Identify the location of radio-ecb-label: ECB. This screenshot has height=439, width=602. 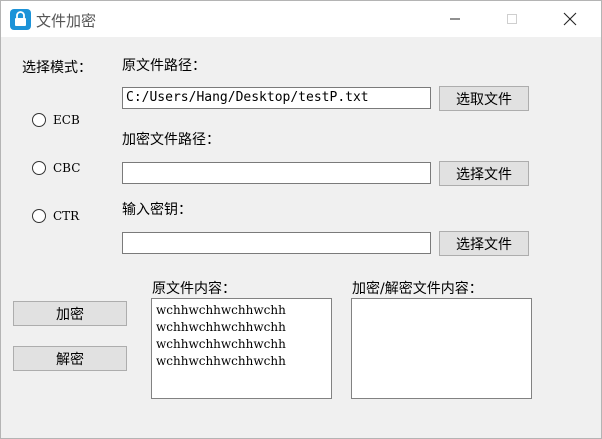
(66, 120).